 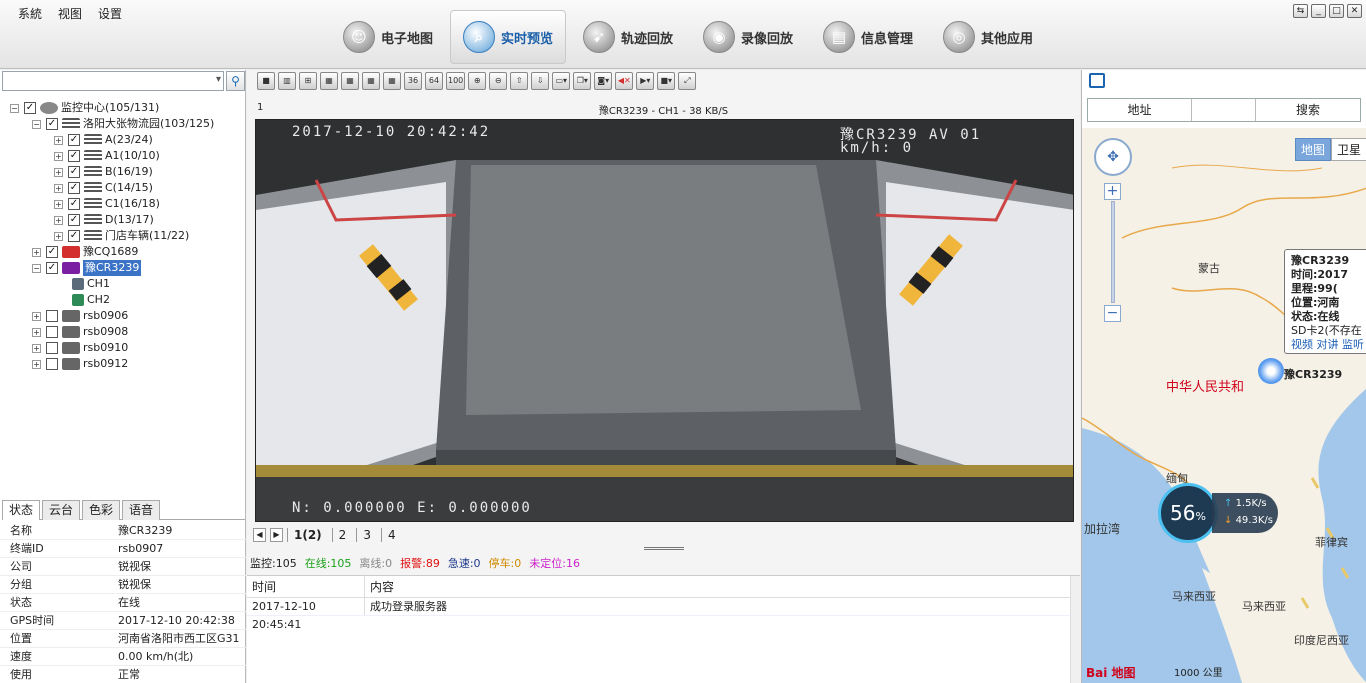 I want to click on search-button: ⚲, so click(x=235, y=81).